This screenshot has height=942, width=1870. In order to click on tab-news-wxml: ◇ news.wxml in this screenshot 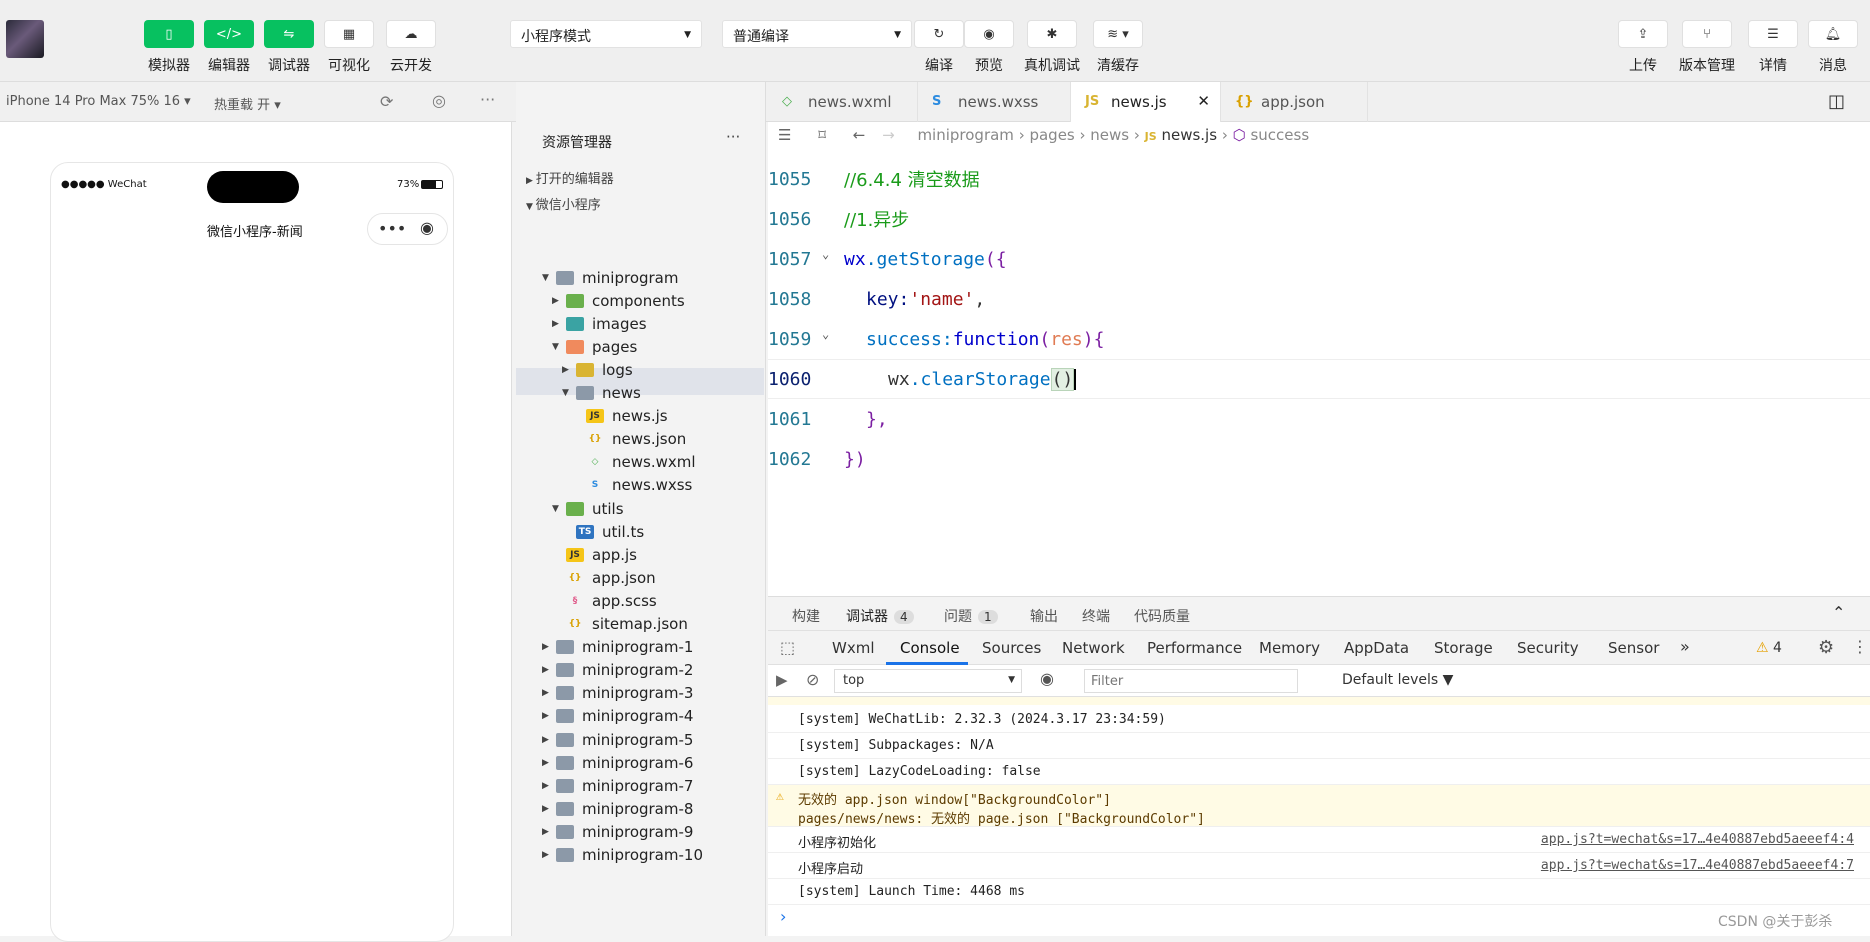, I will do `click(843, 102)`.